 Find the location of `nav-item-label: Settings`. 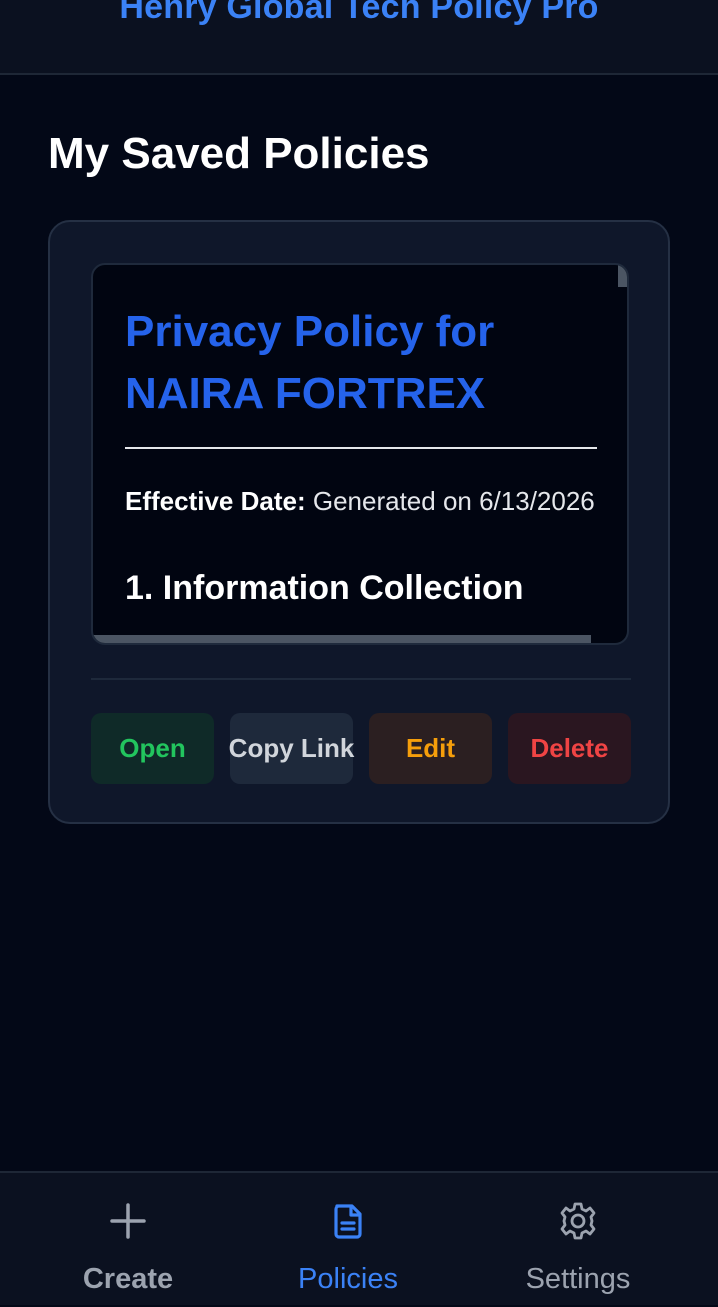

nav-item-label: Settings is located at coordinates (578, 1279).